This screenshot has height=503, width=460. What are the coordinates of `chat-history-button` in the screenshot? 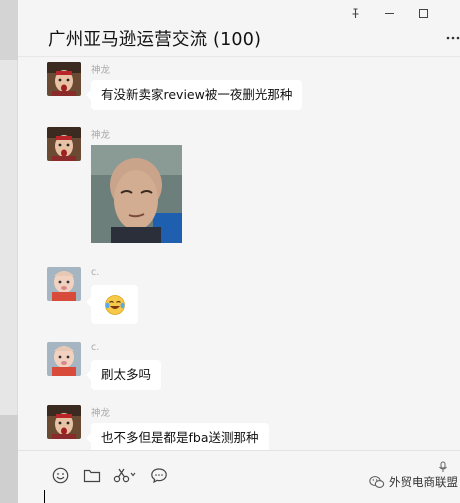 It's located at (158, 475).